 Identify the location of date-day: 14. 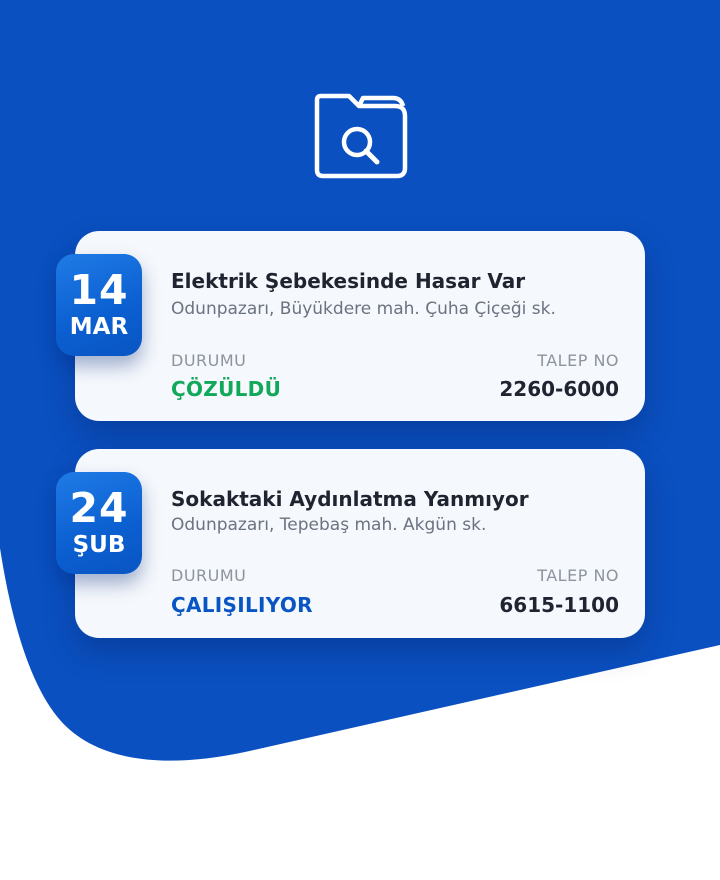
(99, 290).